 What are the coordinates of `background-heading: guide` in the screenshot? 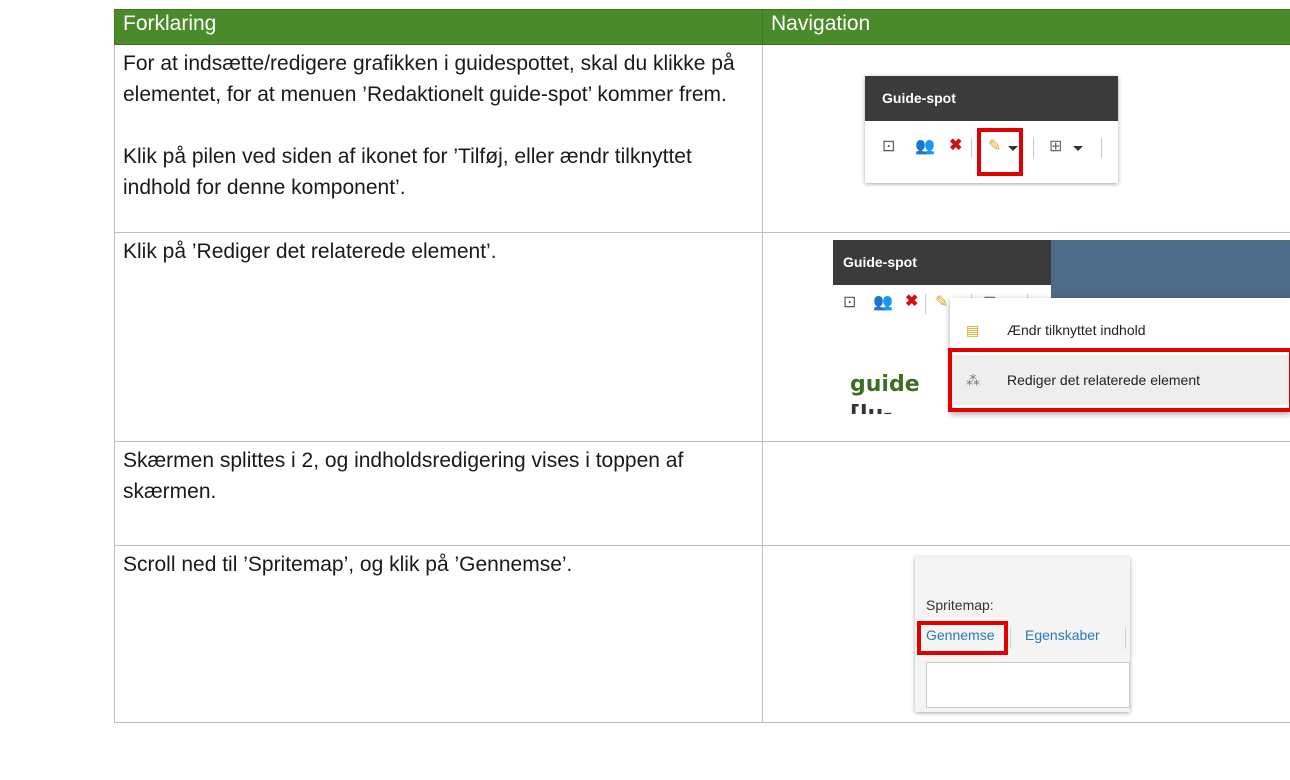 It's located at (885, 384).